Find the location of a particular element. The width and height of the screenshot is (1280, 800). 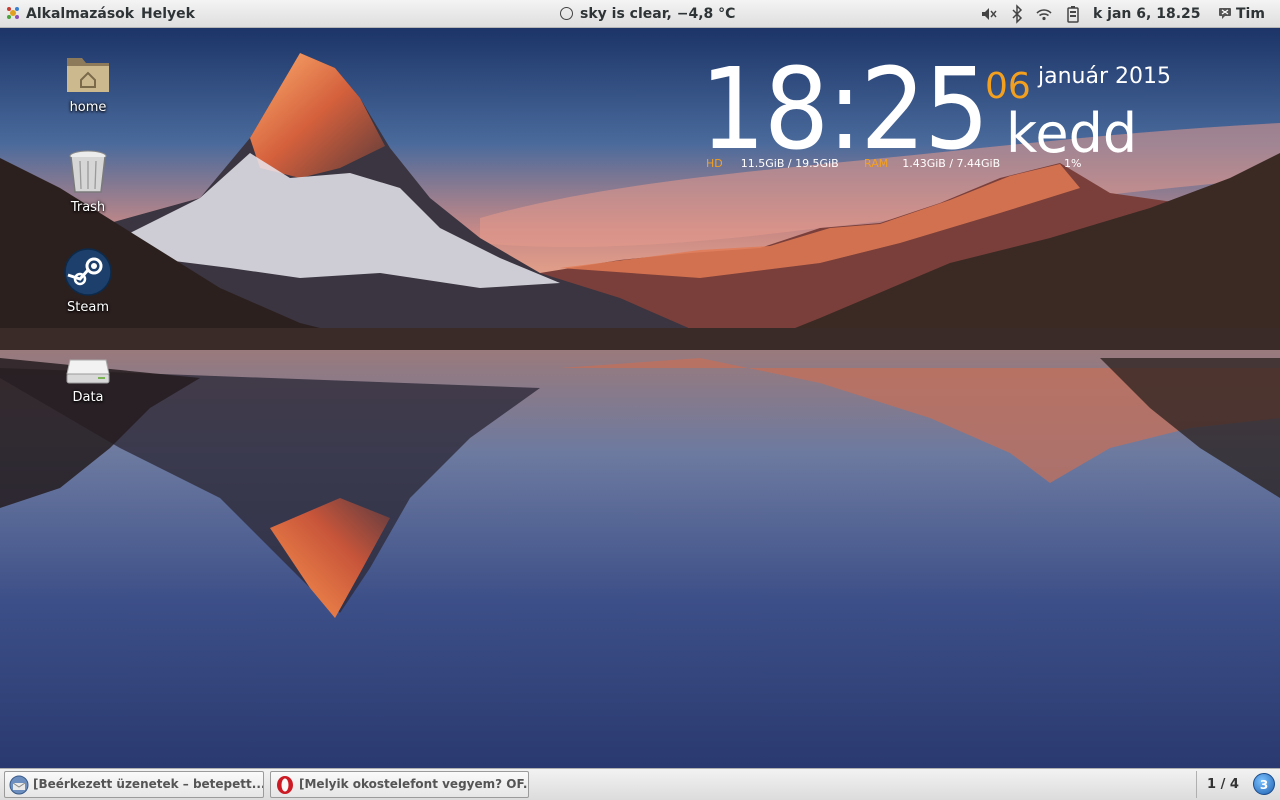

desktop-icon-label: home is located at coordinates (88, 107).